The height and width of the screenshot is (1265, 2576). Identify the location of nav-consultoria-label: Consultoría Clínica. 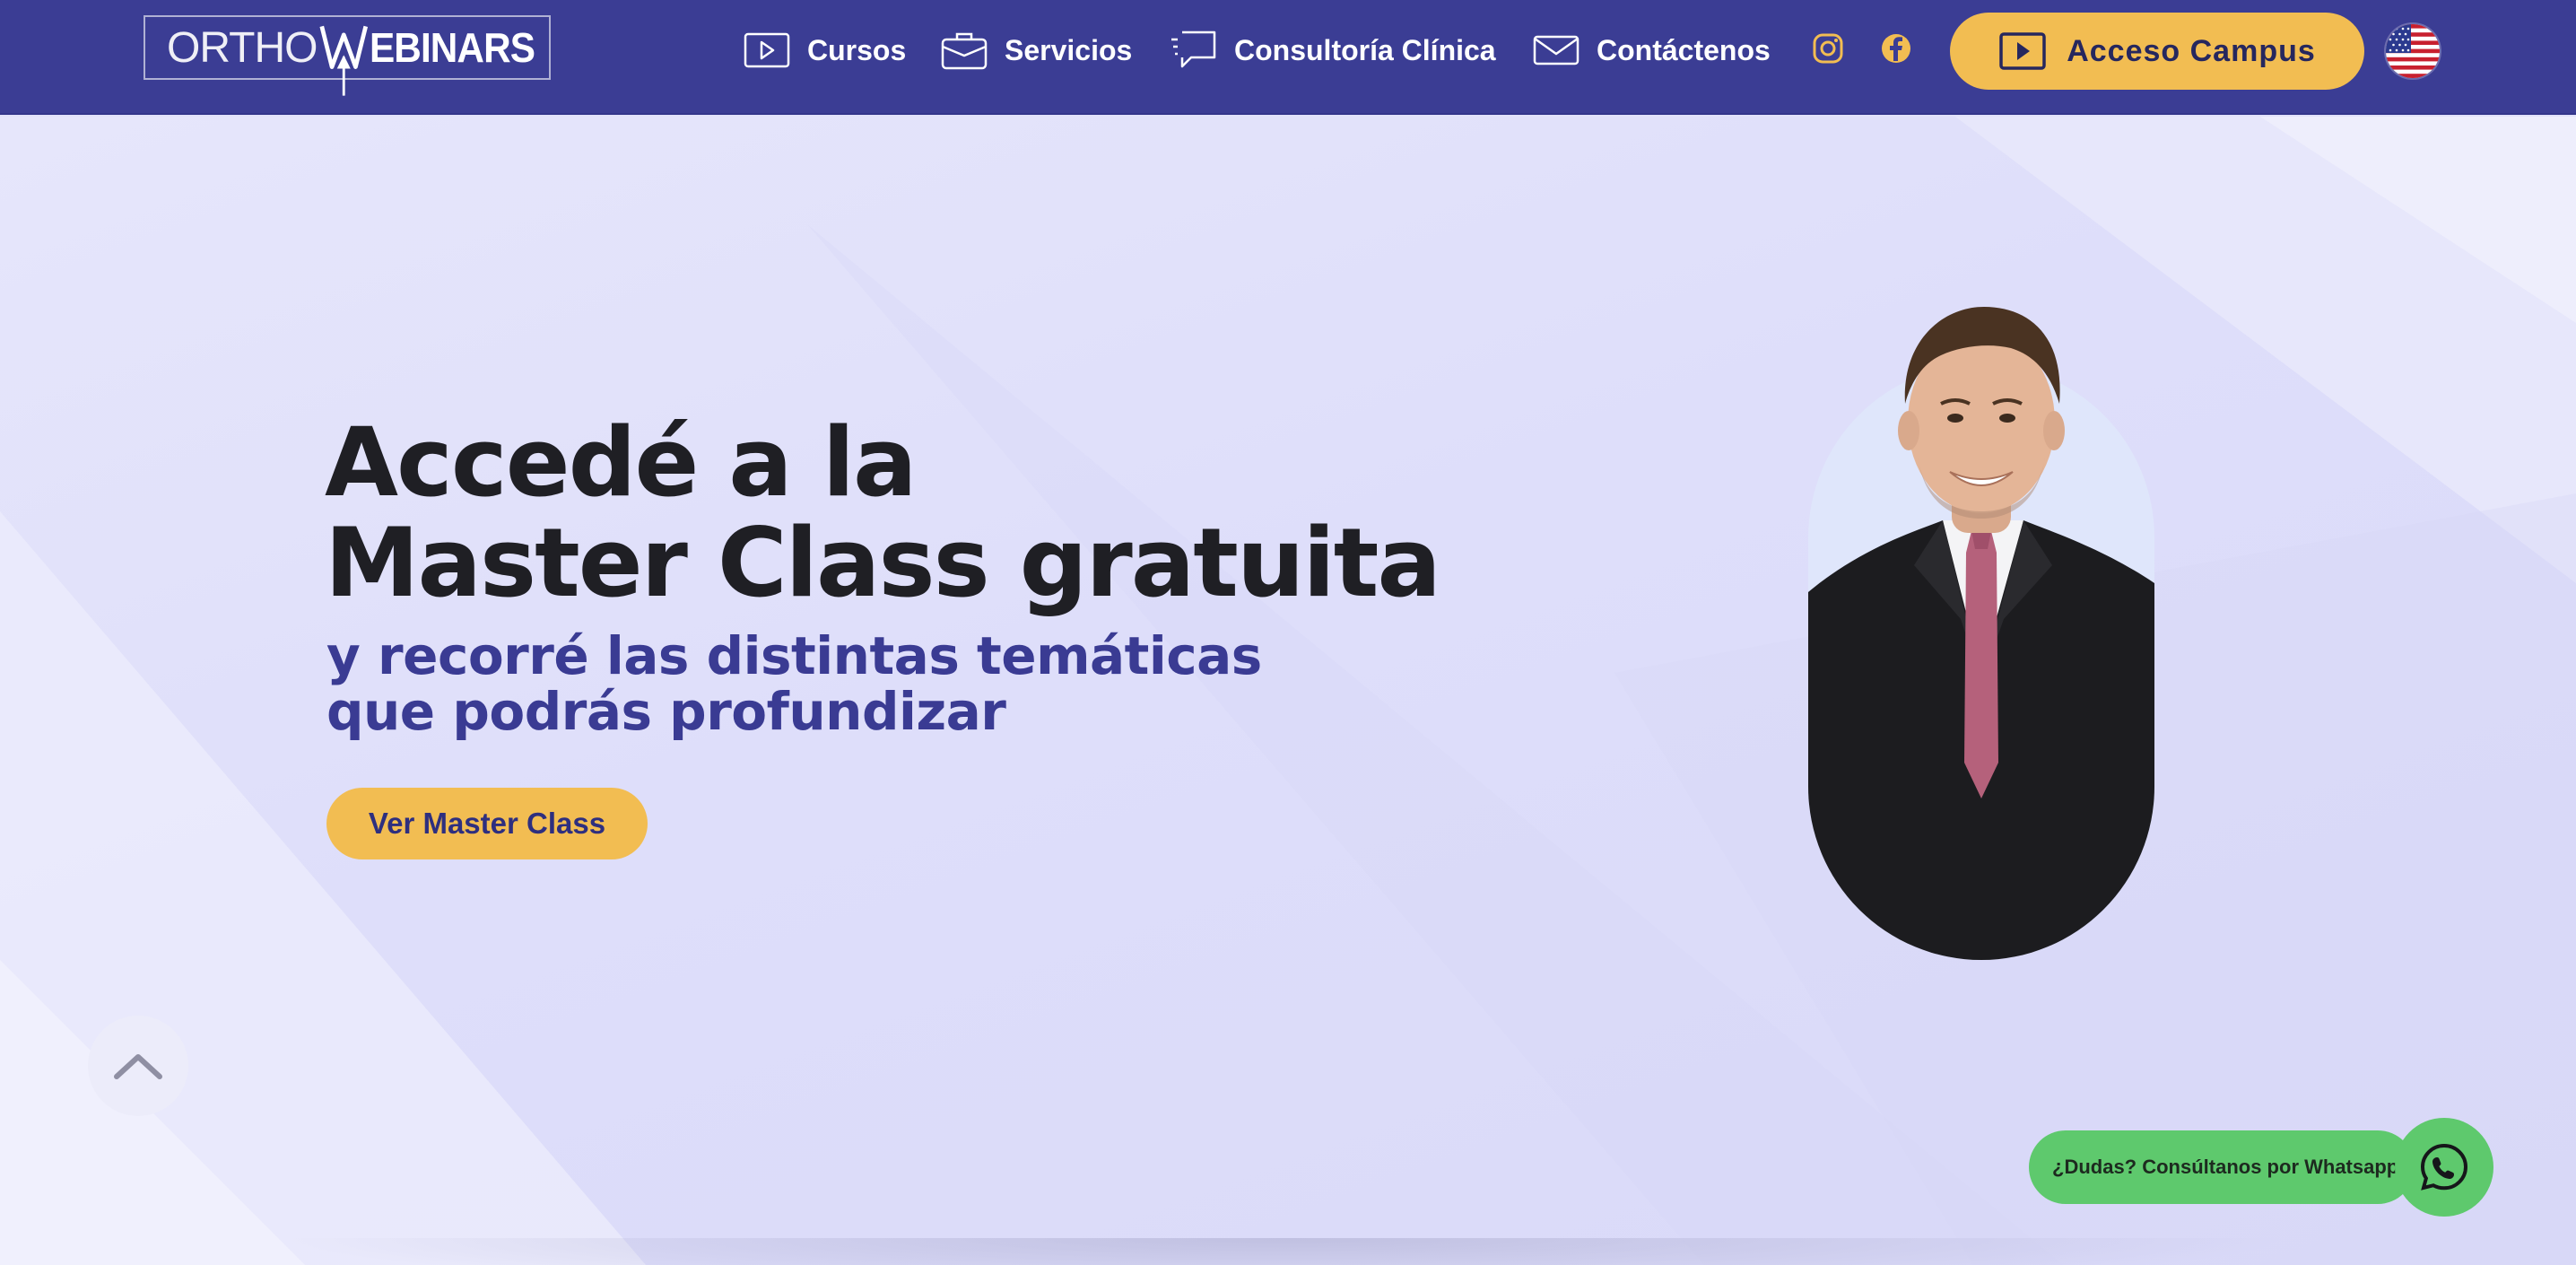
(1365, 49).